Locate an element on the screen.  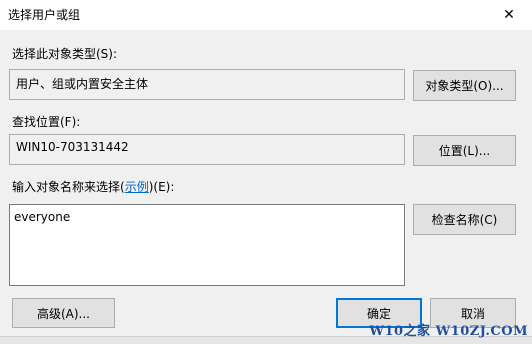
close-button: ✕ is located at coordinates (509, 15).